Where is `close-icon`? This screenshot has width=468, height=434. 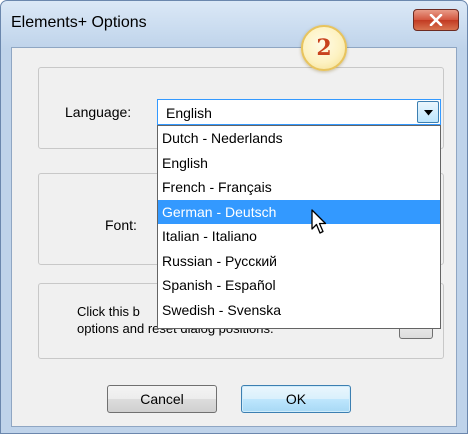 close-icon is located at coordinates (436, 20).